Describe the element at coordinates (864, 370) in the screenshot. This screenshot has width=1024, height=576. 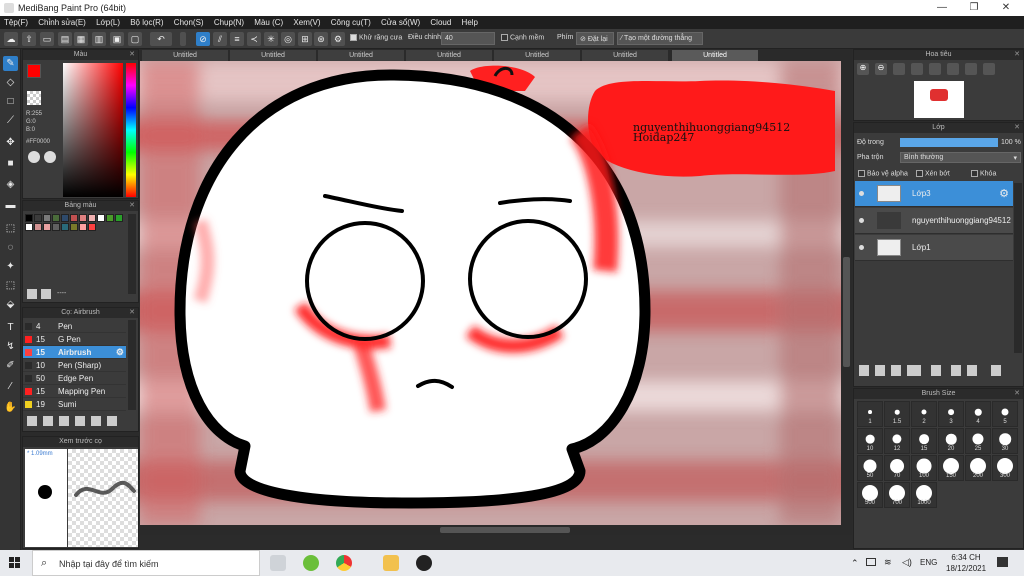
I see `new-layer-icon` at that location.